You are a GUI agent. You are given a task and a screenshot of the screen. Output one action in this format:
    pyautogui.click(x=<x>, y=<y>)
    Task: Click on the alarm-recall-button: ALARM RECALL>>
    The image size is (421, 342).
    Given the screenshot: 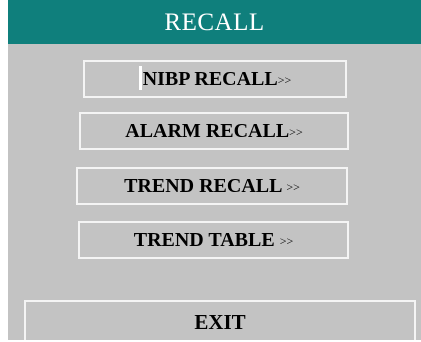 What is the action you would take?
    pyautogui.click(x=214, y=131)
    